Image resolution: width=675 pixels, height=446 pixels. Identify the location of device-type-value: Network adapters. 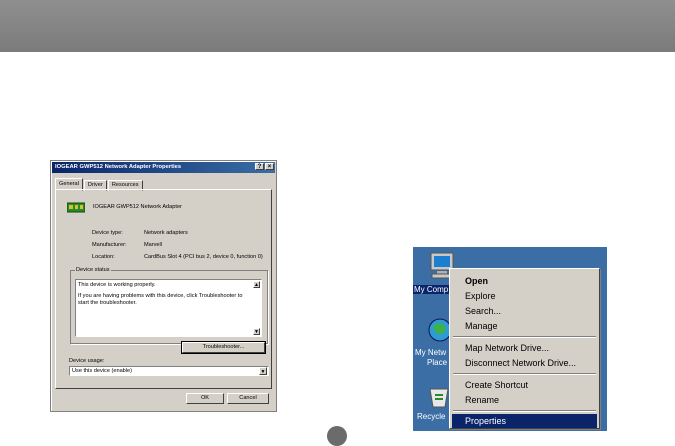
(166, 233).